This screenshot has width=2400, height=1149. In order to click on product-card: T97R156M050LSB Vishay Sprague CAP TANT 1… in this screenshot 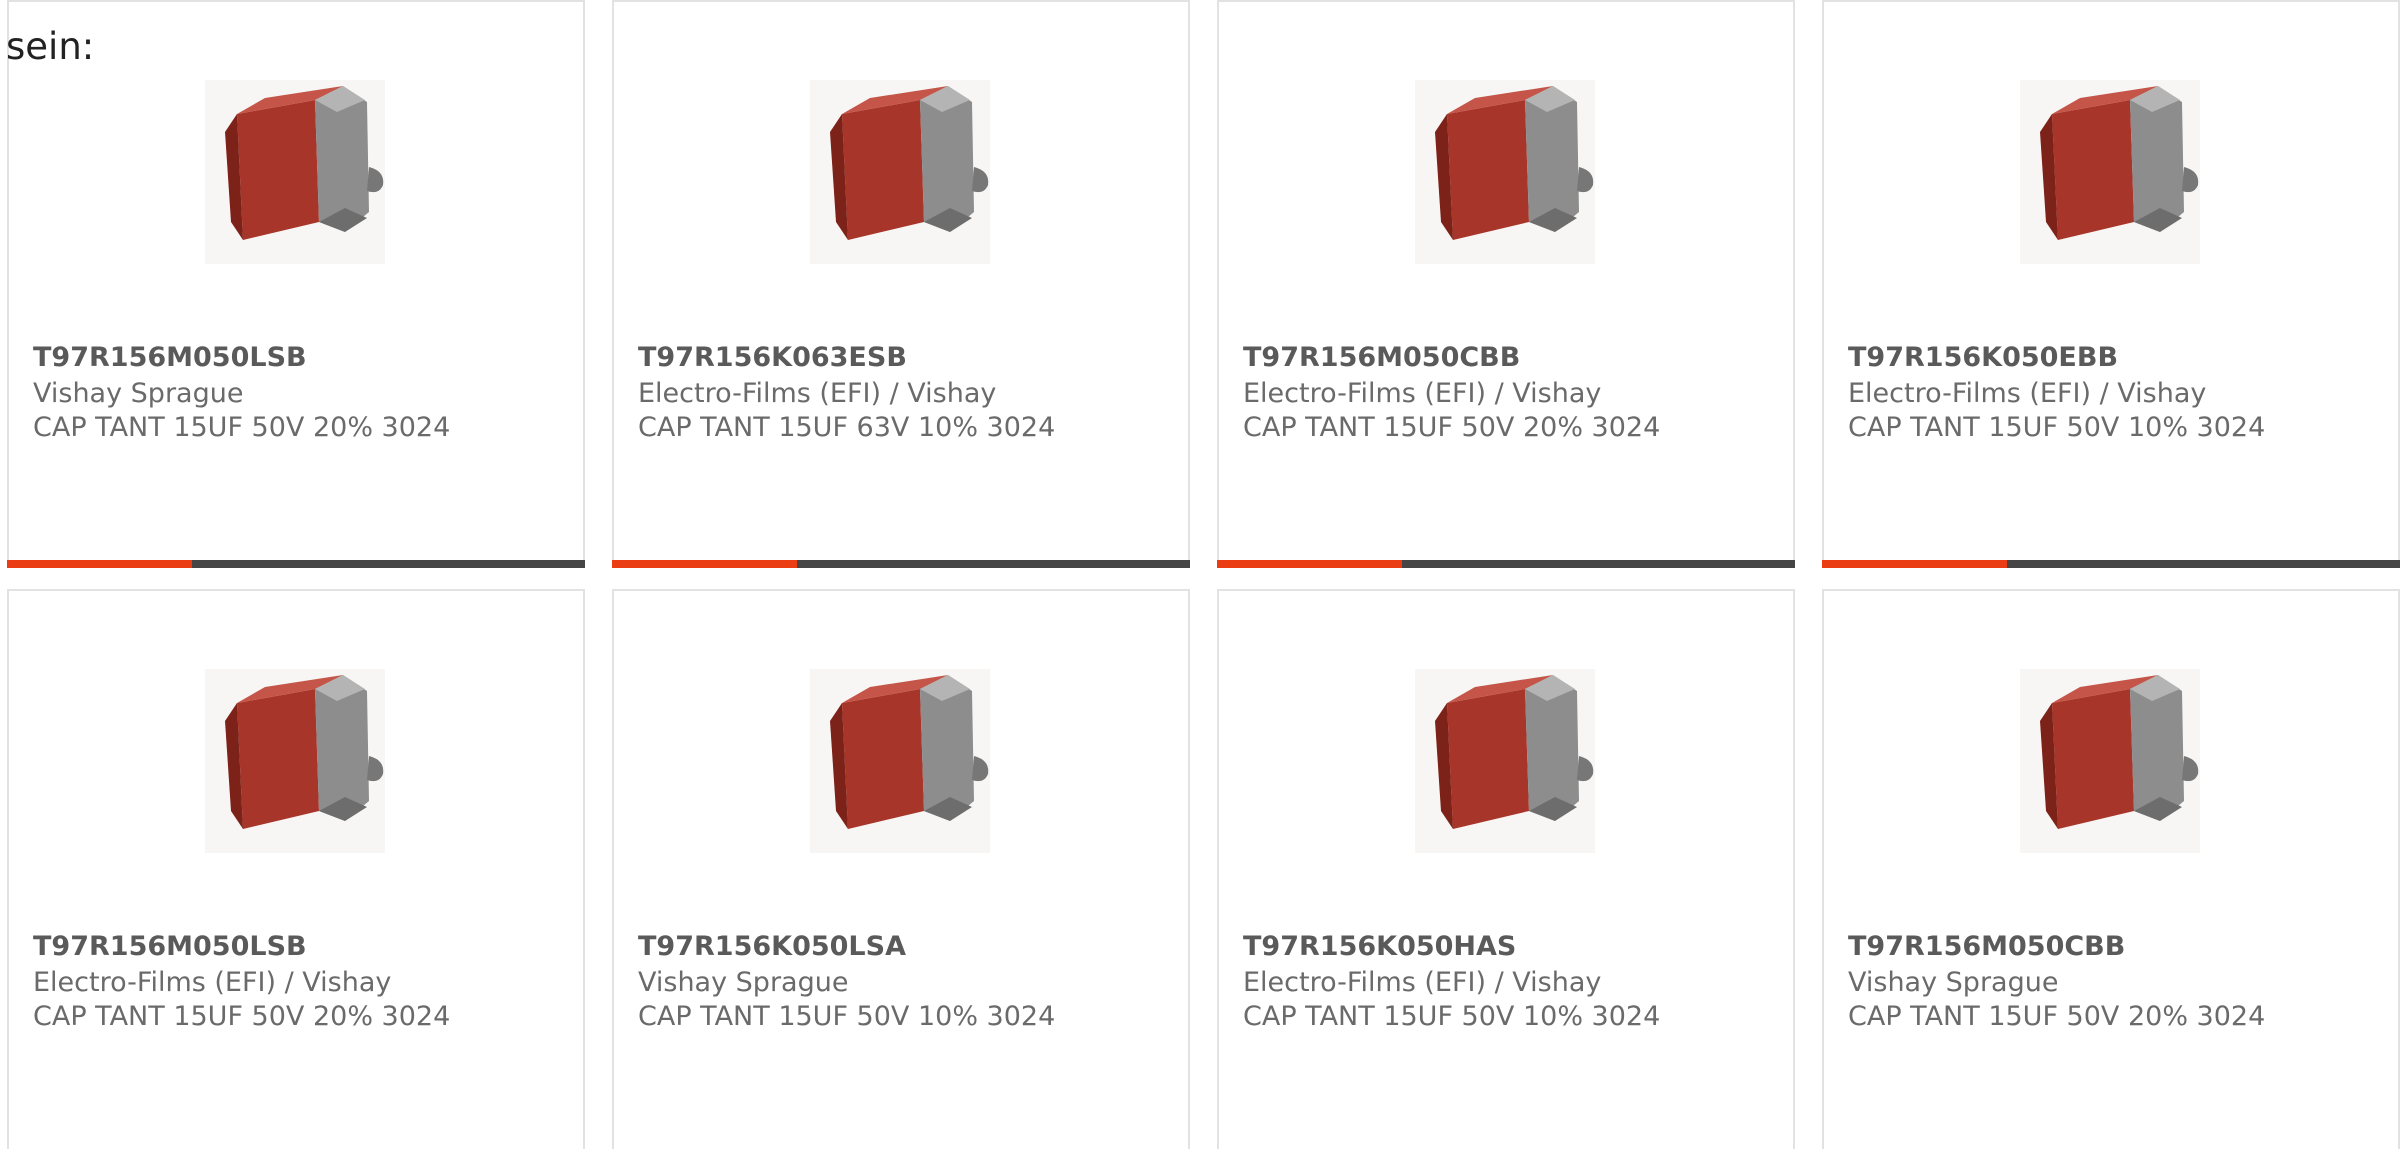, I will do `click(296, 284)`.